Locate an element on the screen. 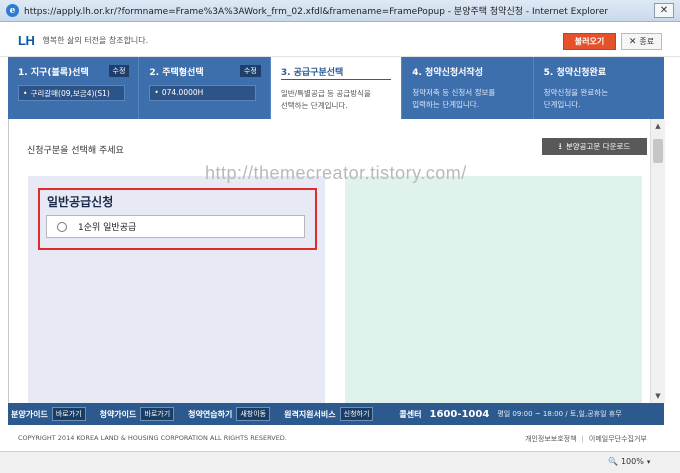 This screenshot has height=473, width=680. step-desc: 청약신청을 완료하는 단계입니다. is located at coordinates (576, 98).